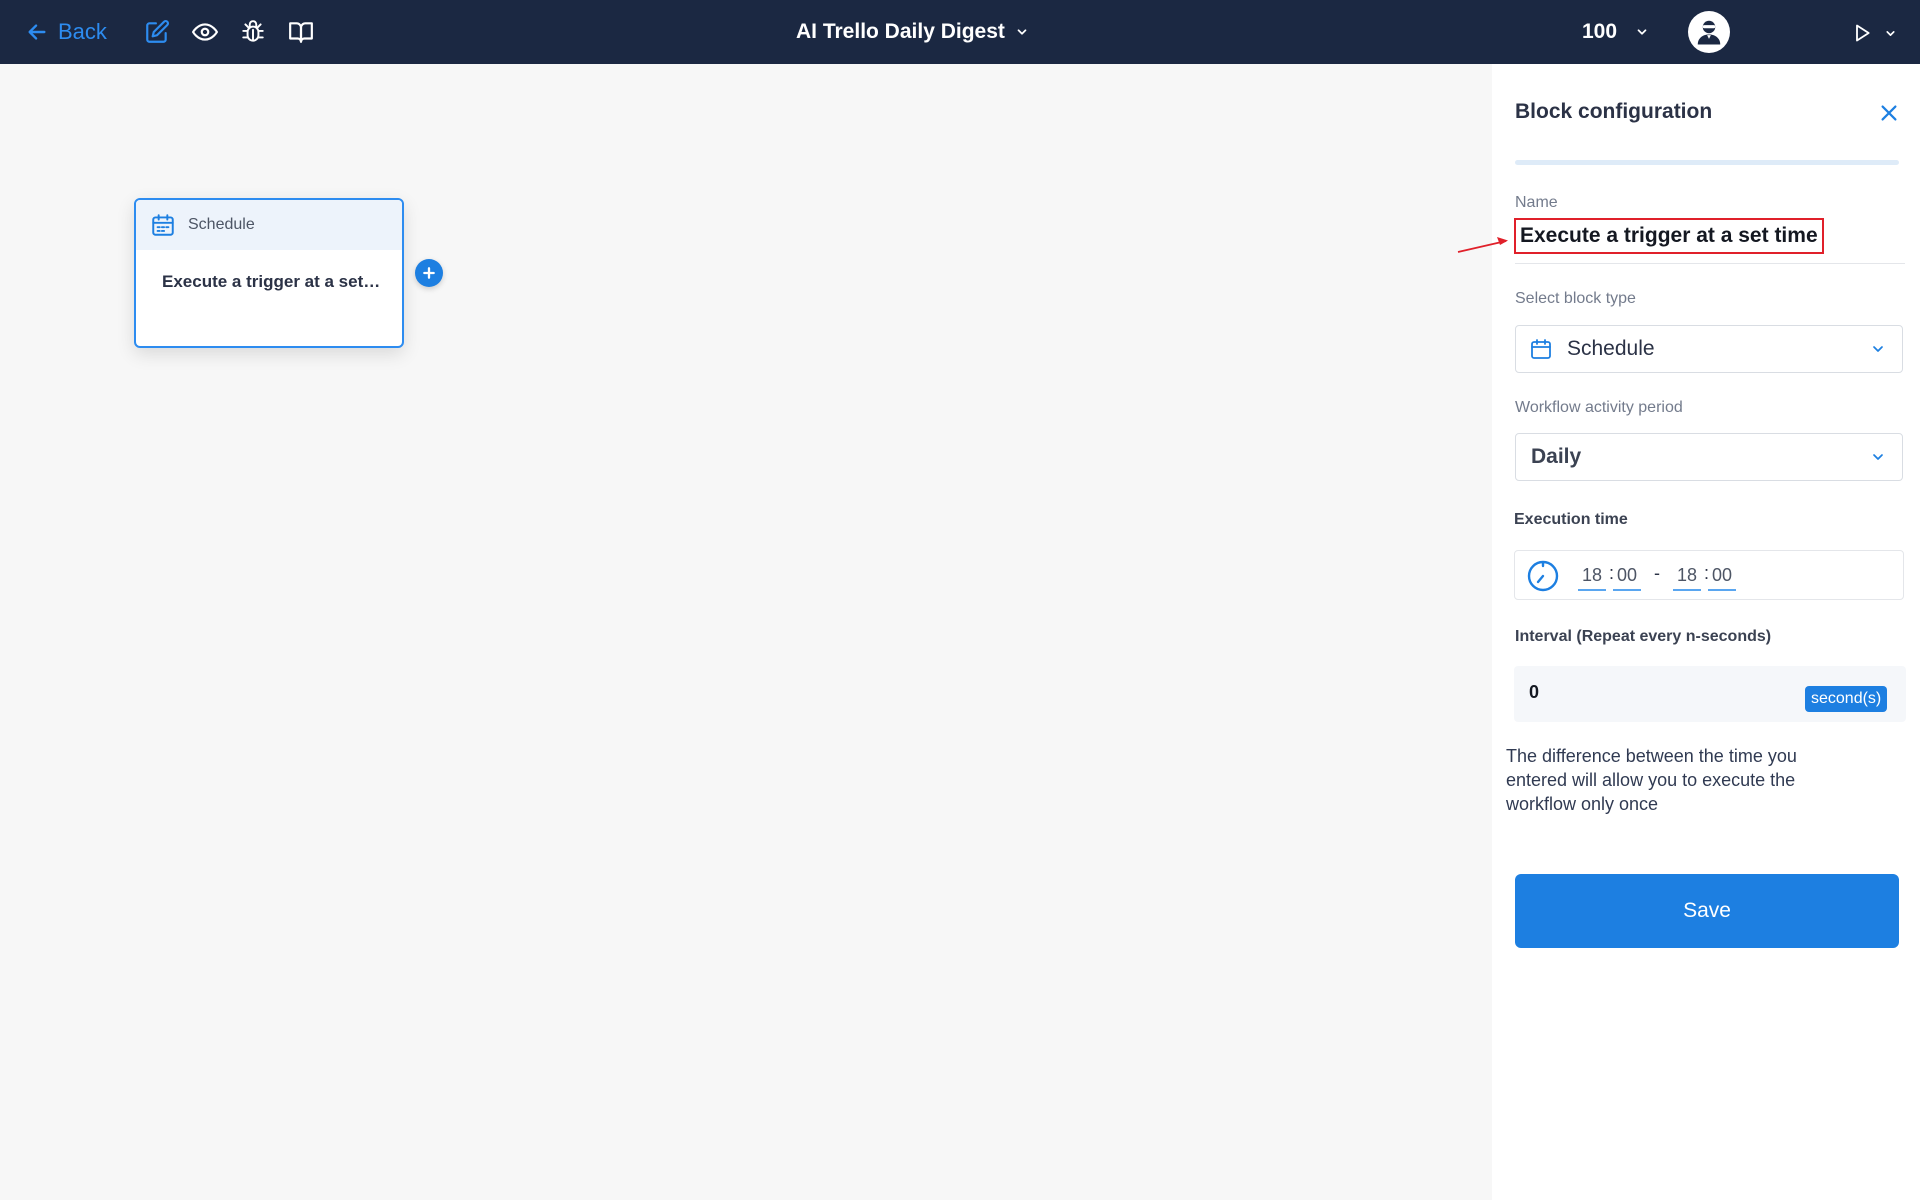  I want to click on period-label: Workflow activity period, so click(1599, 407).